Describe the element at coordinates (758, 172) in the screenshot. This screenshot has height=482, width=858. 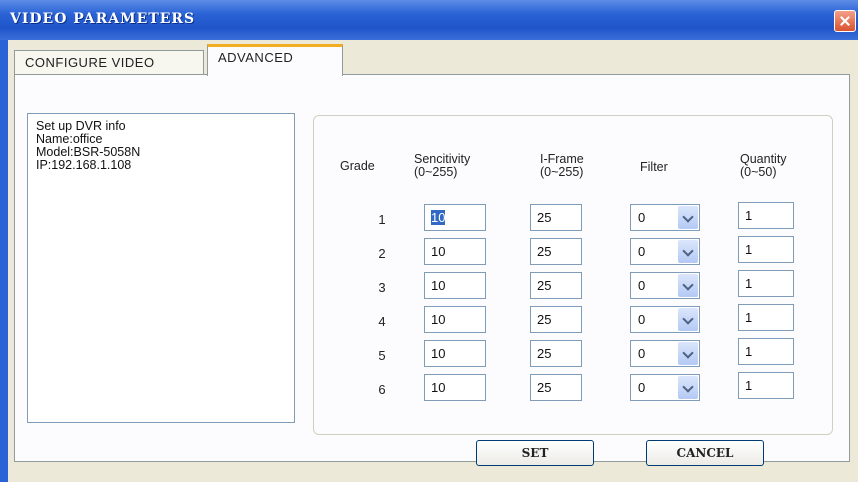
I see `header-quantity-range: (0~50)` at that location.